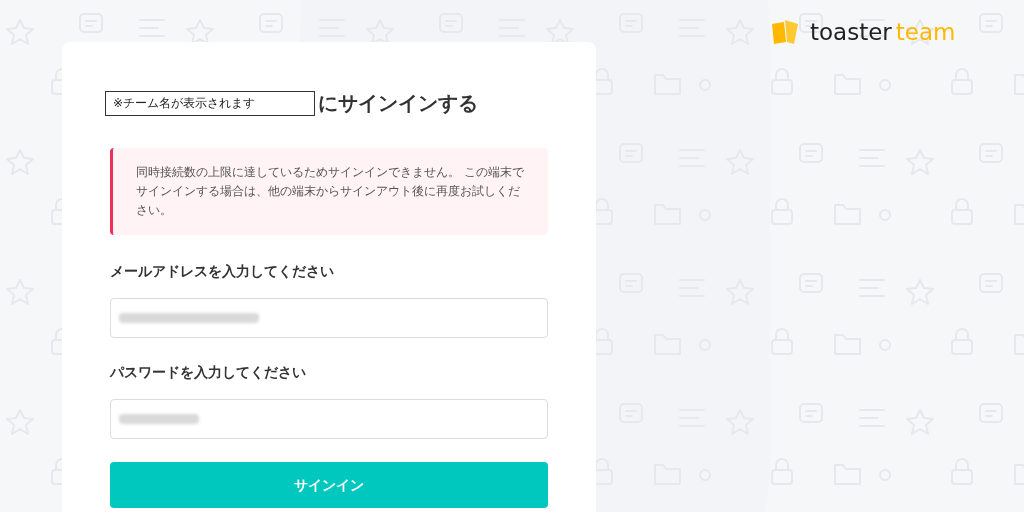 The height and width of the screenshot is (512, 1024). What do you see at coordinates (398, 103) in the screenshot?
I see `page-heading: にサインインする` at bounding box center [398, 103].